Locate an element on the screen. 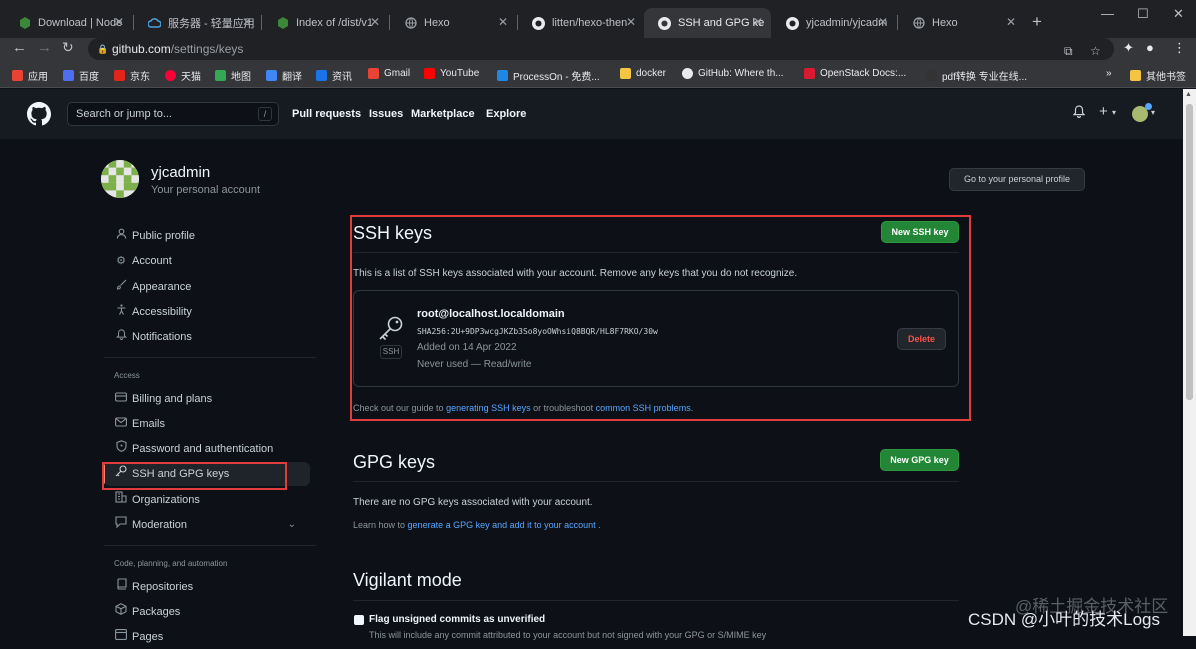  browser-tab: litten/hexo-then ✕ is located at coordinates (581, 23).